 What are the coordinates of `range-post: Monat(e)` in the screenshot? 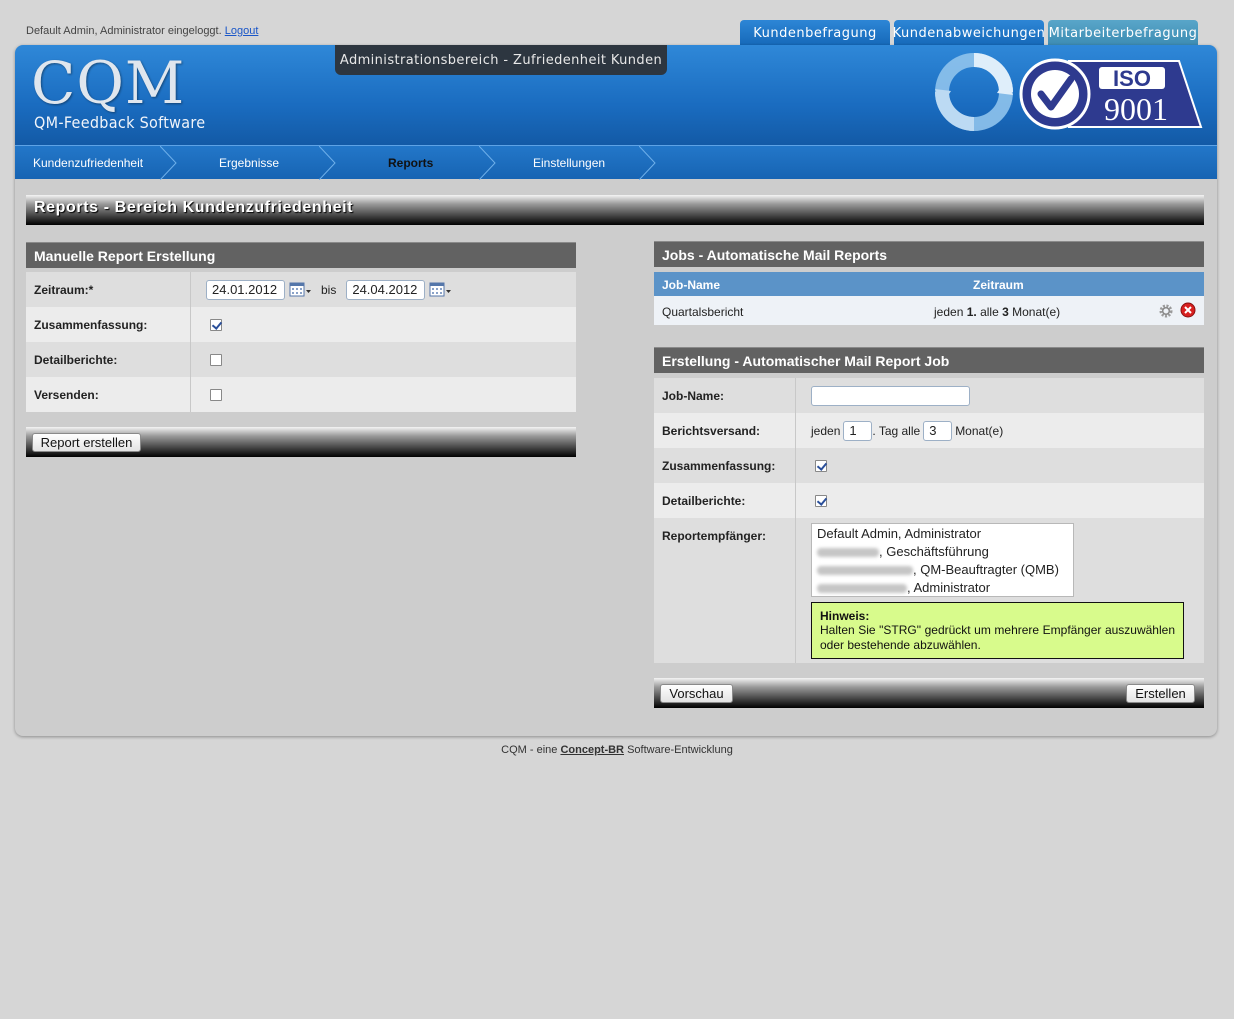 It's located at (1036, 312).